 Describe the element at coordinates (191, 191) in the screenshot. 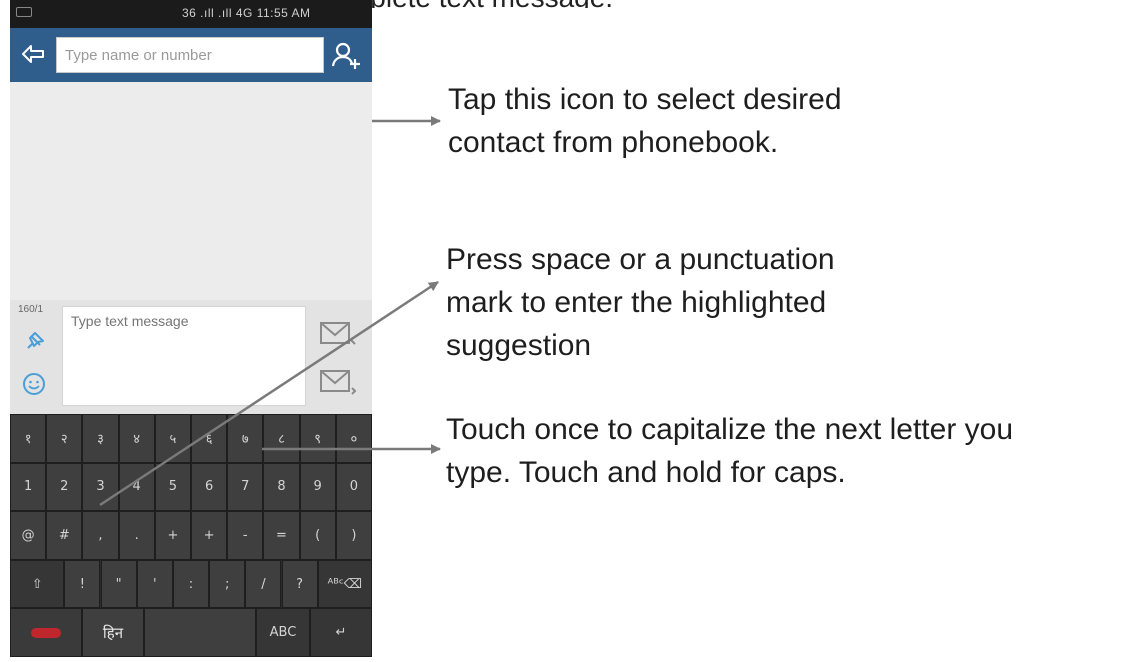

I see `message-thread-area` at that location.